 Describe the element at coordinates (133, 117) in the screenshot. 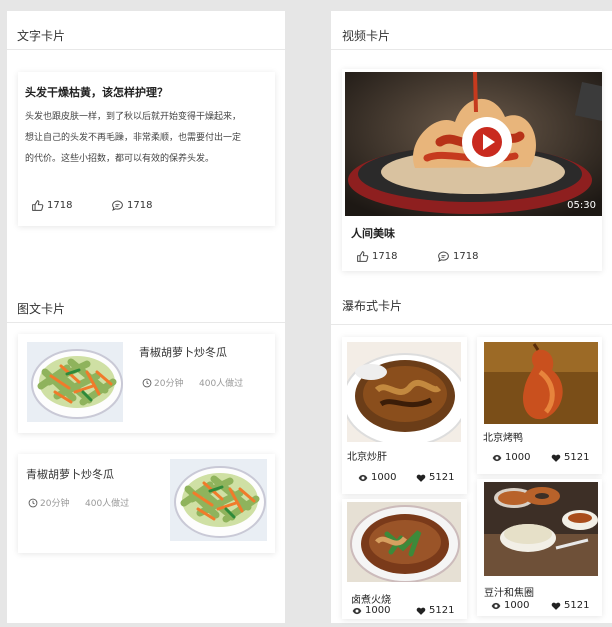

I see `text-card-body-line: 头发也跟皮肤一样，到了秋以后就开始变得干燥起来，` at that location.